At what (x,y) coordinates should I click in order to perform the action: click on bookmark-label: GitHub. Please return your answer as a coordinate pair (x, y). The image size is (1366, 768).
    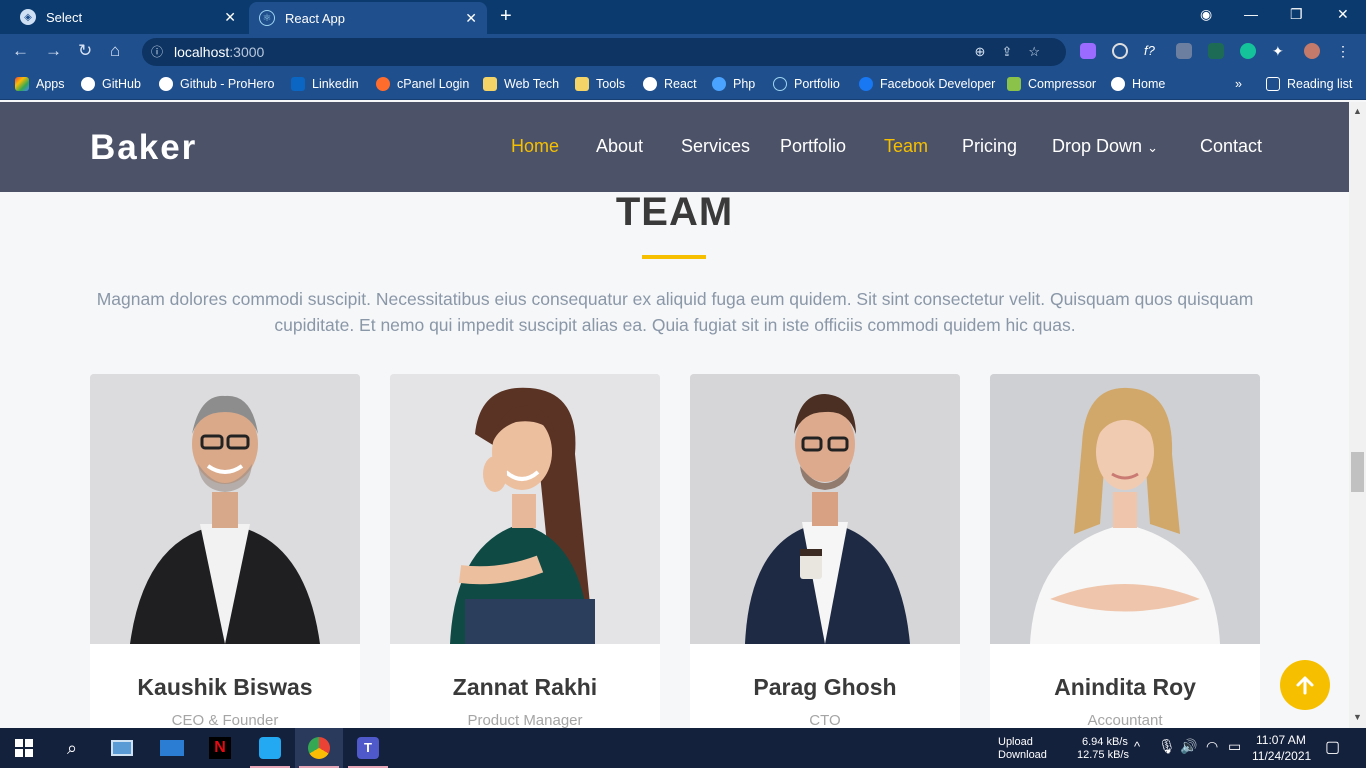
    Looking at the image, I should click on (121, 84).